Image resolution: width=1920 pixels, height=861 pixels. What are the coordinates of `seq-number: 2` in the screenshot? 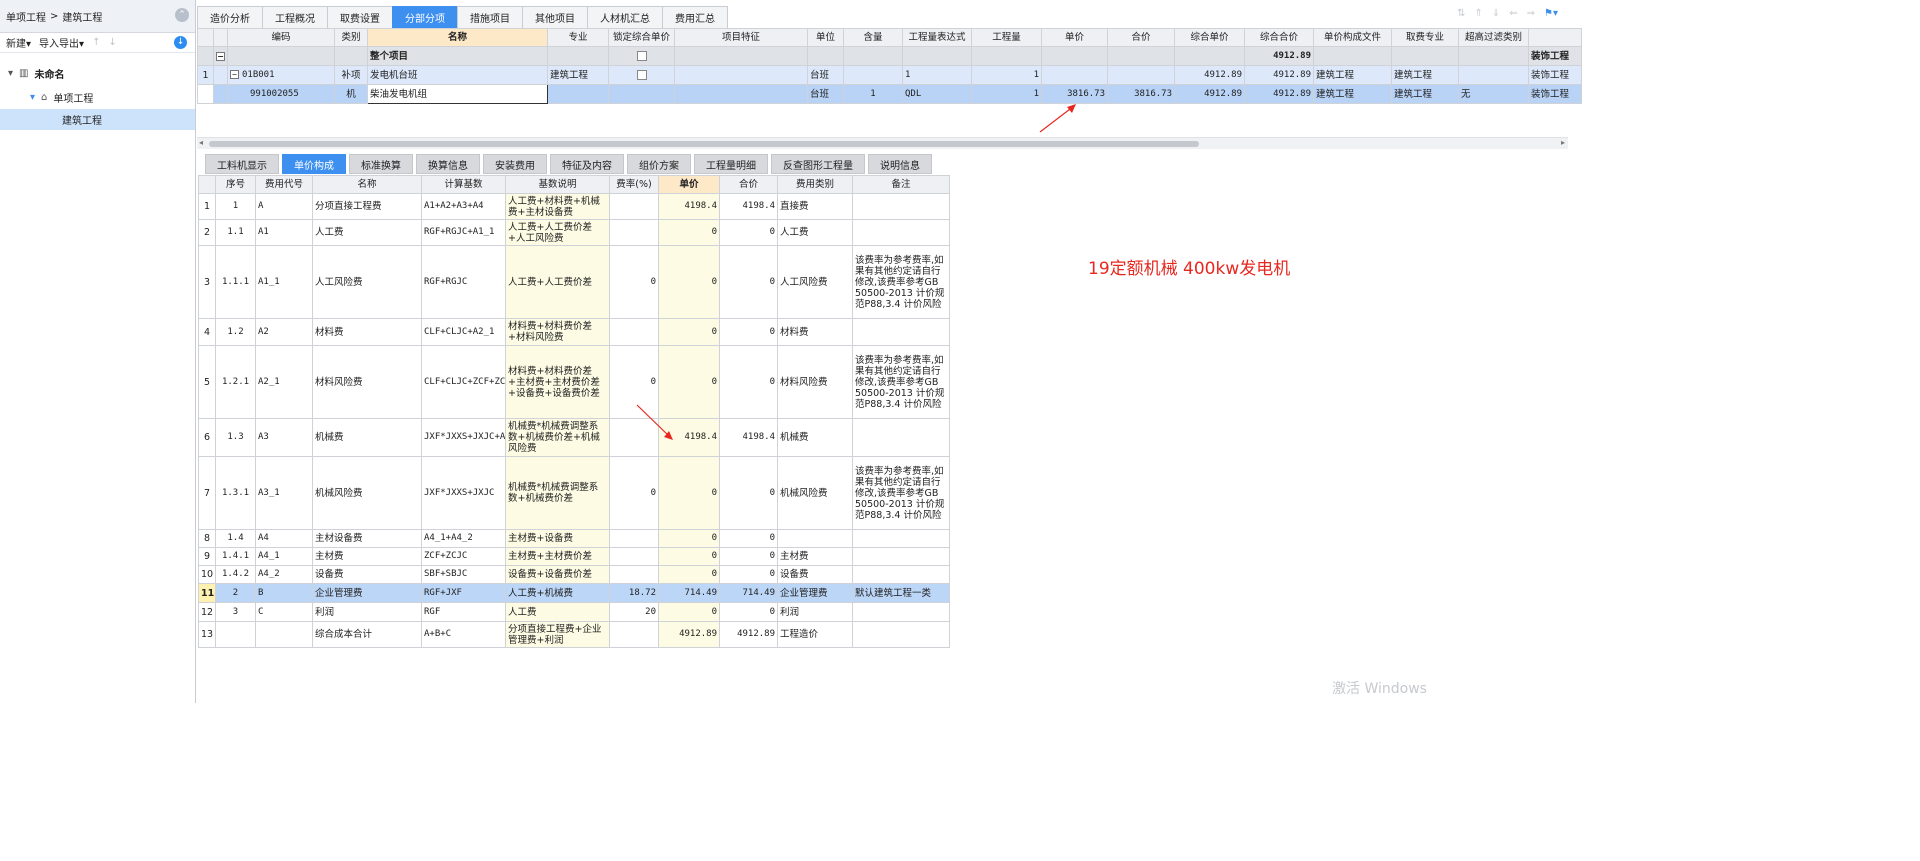 It's located at (235, 593).